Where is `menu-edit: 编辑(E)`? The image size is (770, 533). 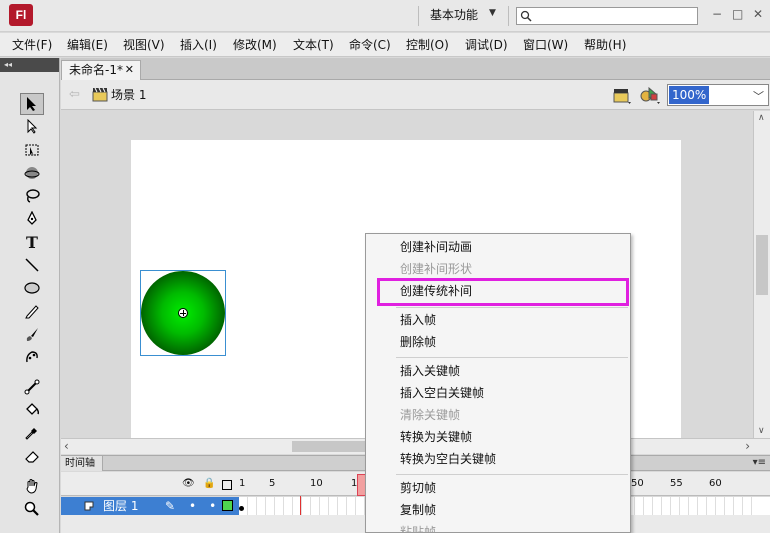
menu-edit: 编辑(E) is located at coordinates (87, 45).